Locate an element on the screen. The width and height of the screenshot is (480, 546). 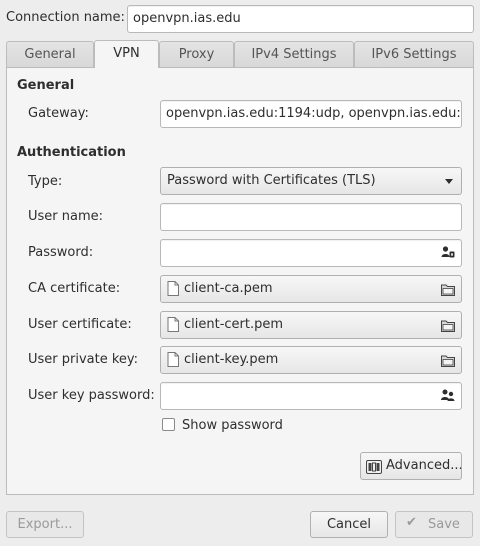
auth-type-value: Password with Certificates (TLS) is located at coordinates (271, 180).